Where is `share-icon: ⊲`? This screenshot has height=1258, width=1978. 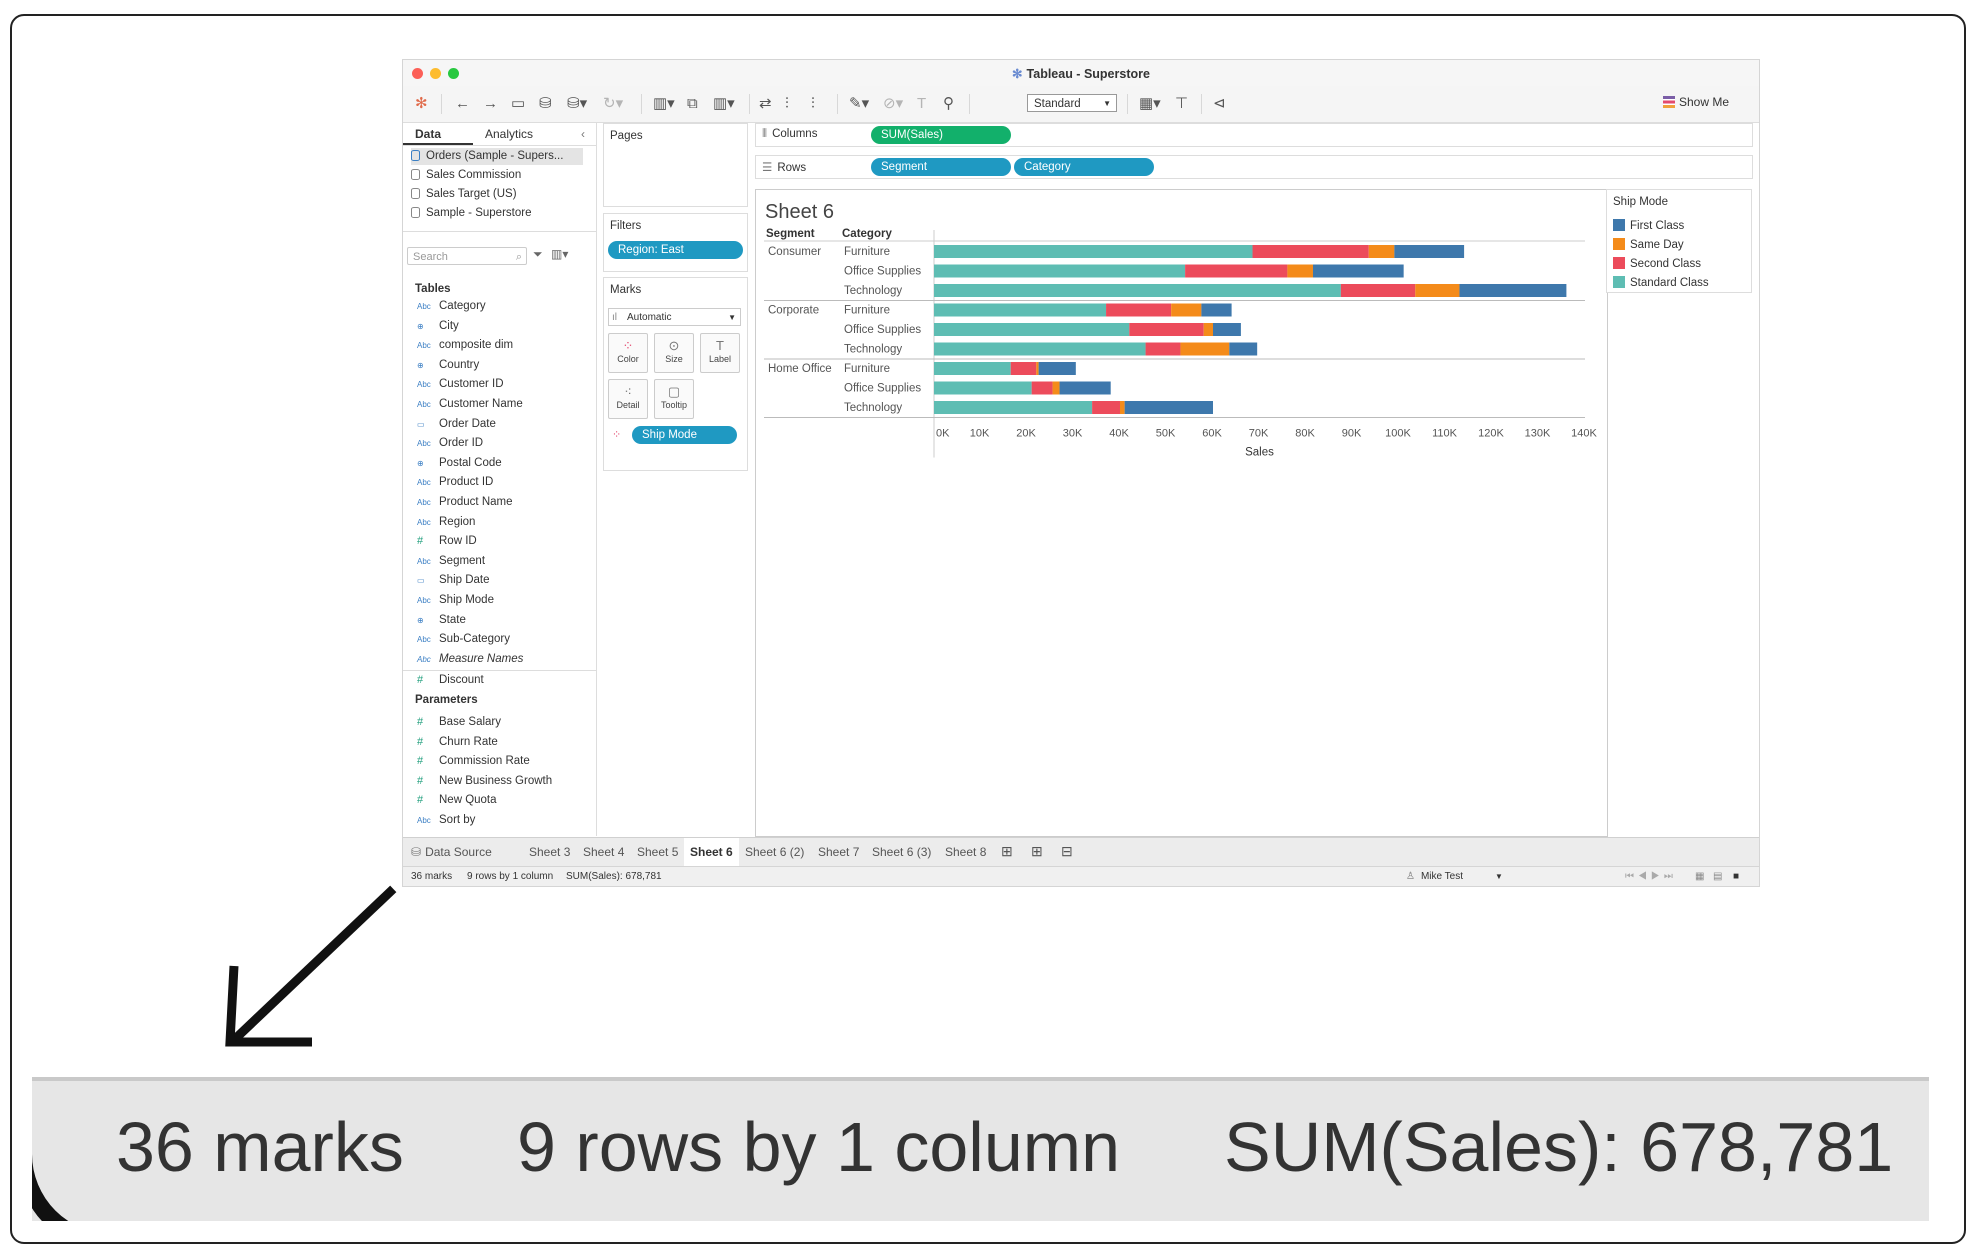
share-icon: ⊲ is located at coordinates (1219, 104).